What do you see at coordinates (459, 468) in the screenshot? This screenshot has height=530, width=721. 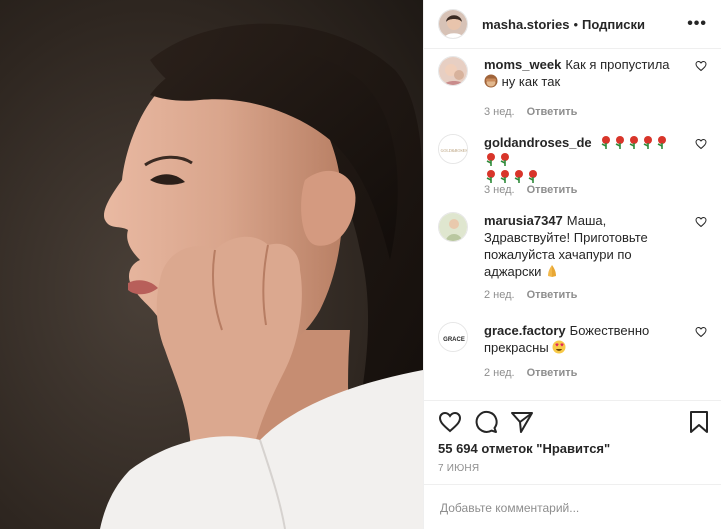 I see `post-date: 7 ИЮНЯ` at bounding box center [459, 468].